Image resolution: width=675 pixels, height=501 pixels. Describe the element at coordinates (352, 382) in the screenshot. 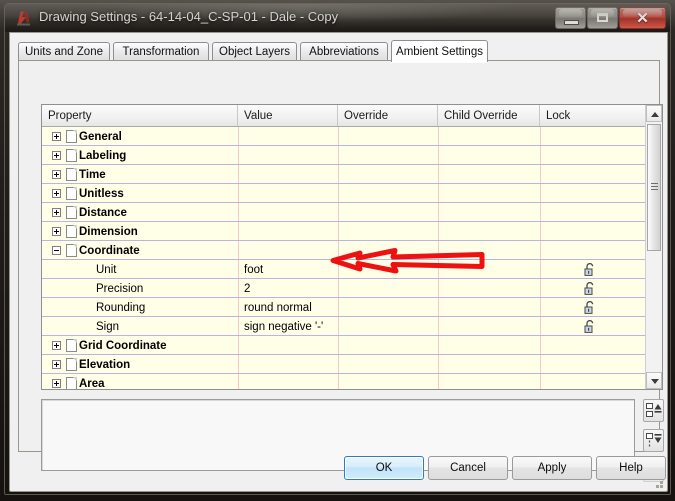

I see `grid-row: Area` at that location.